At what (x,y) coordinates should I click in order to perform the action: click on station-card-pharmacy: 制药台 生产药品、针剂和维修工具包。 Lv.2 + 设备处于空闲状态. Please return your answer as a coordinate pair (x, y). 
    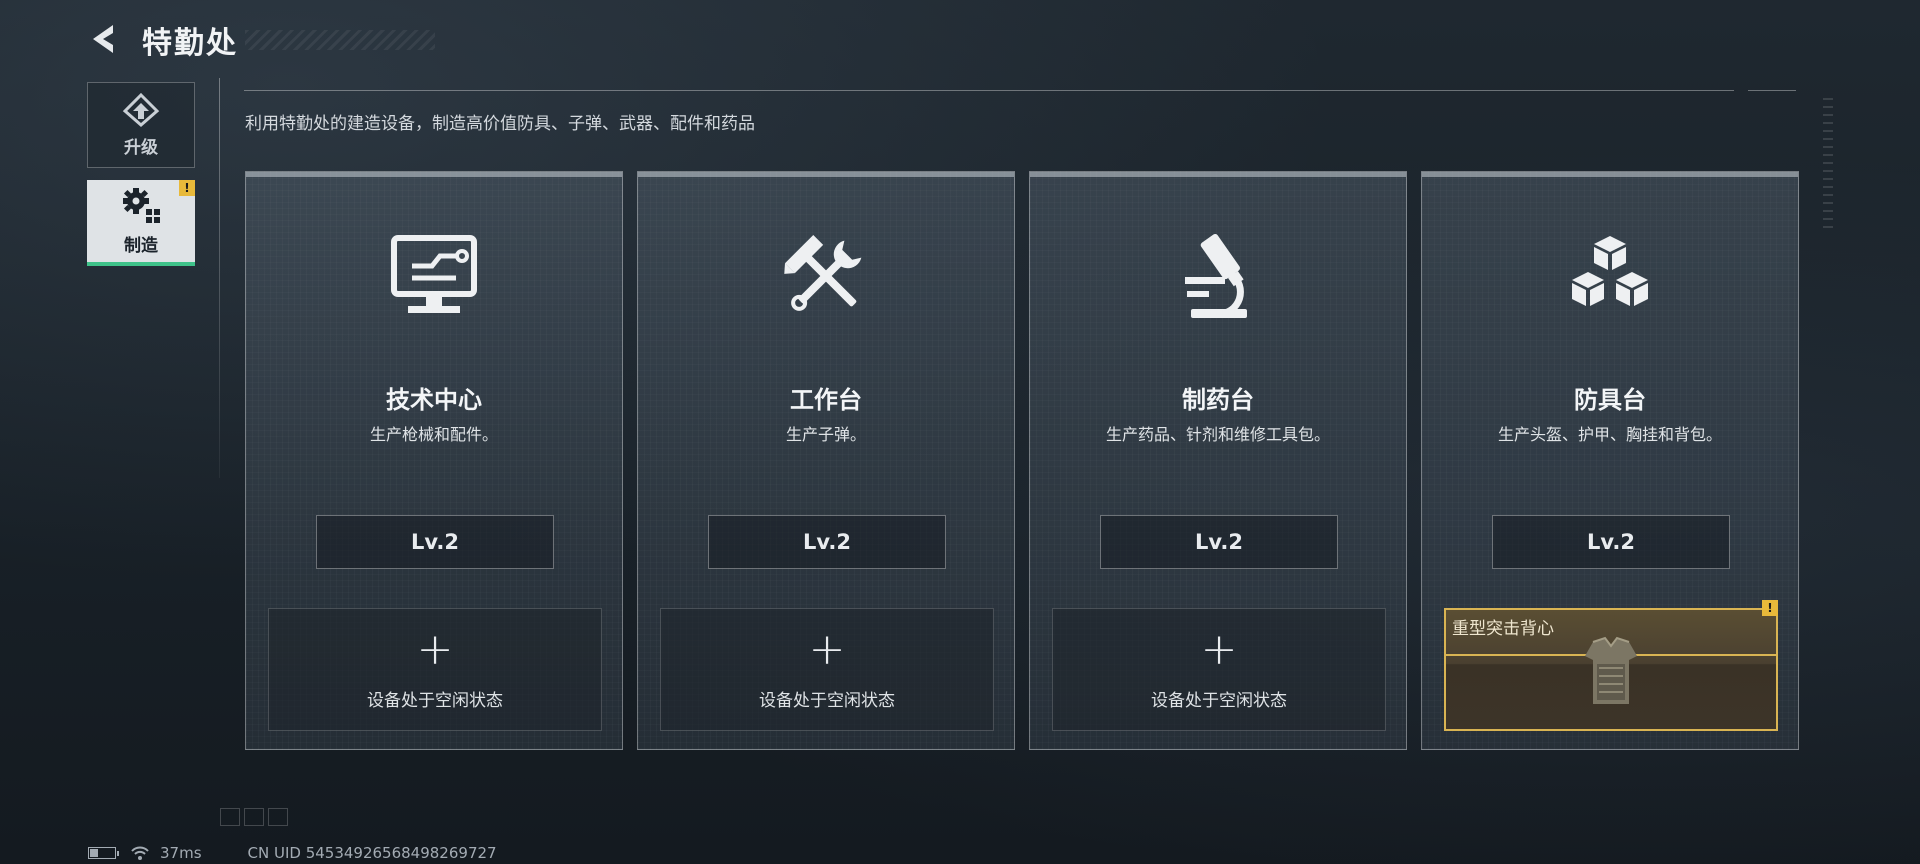
    Looking at the image, I should click on (1218, 460).